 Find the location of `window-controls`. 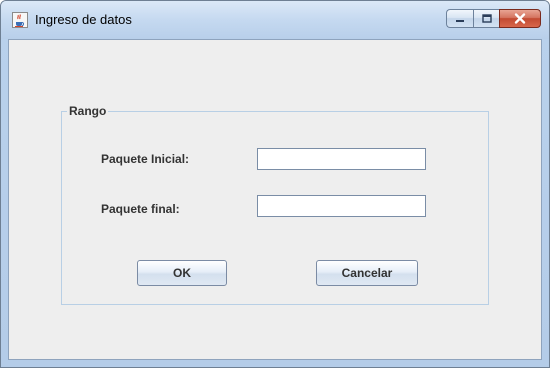

window-controls is located at coordinates (493, 18).